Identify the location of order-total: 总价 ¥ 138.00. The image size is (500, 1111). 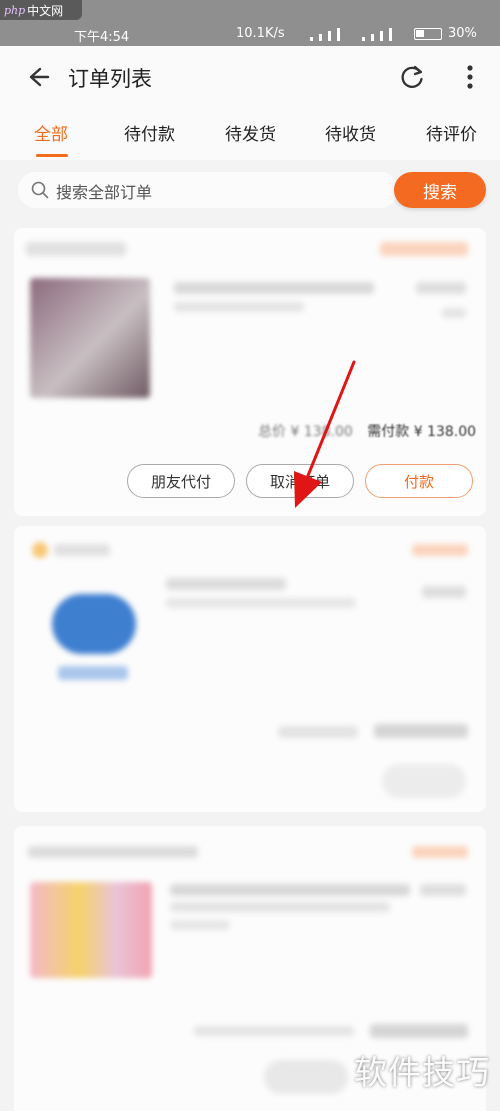
(305, 432).